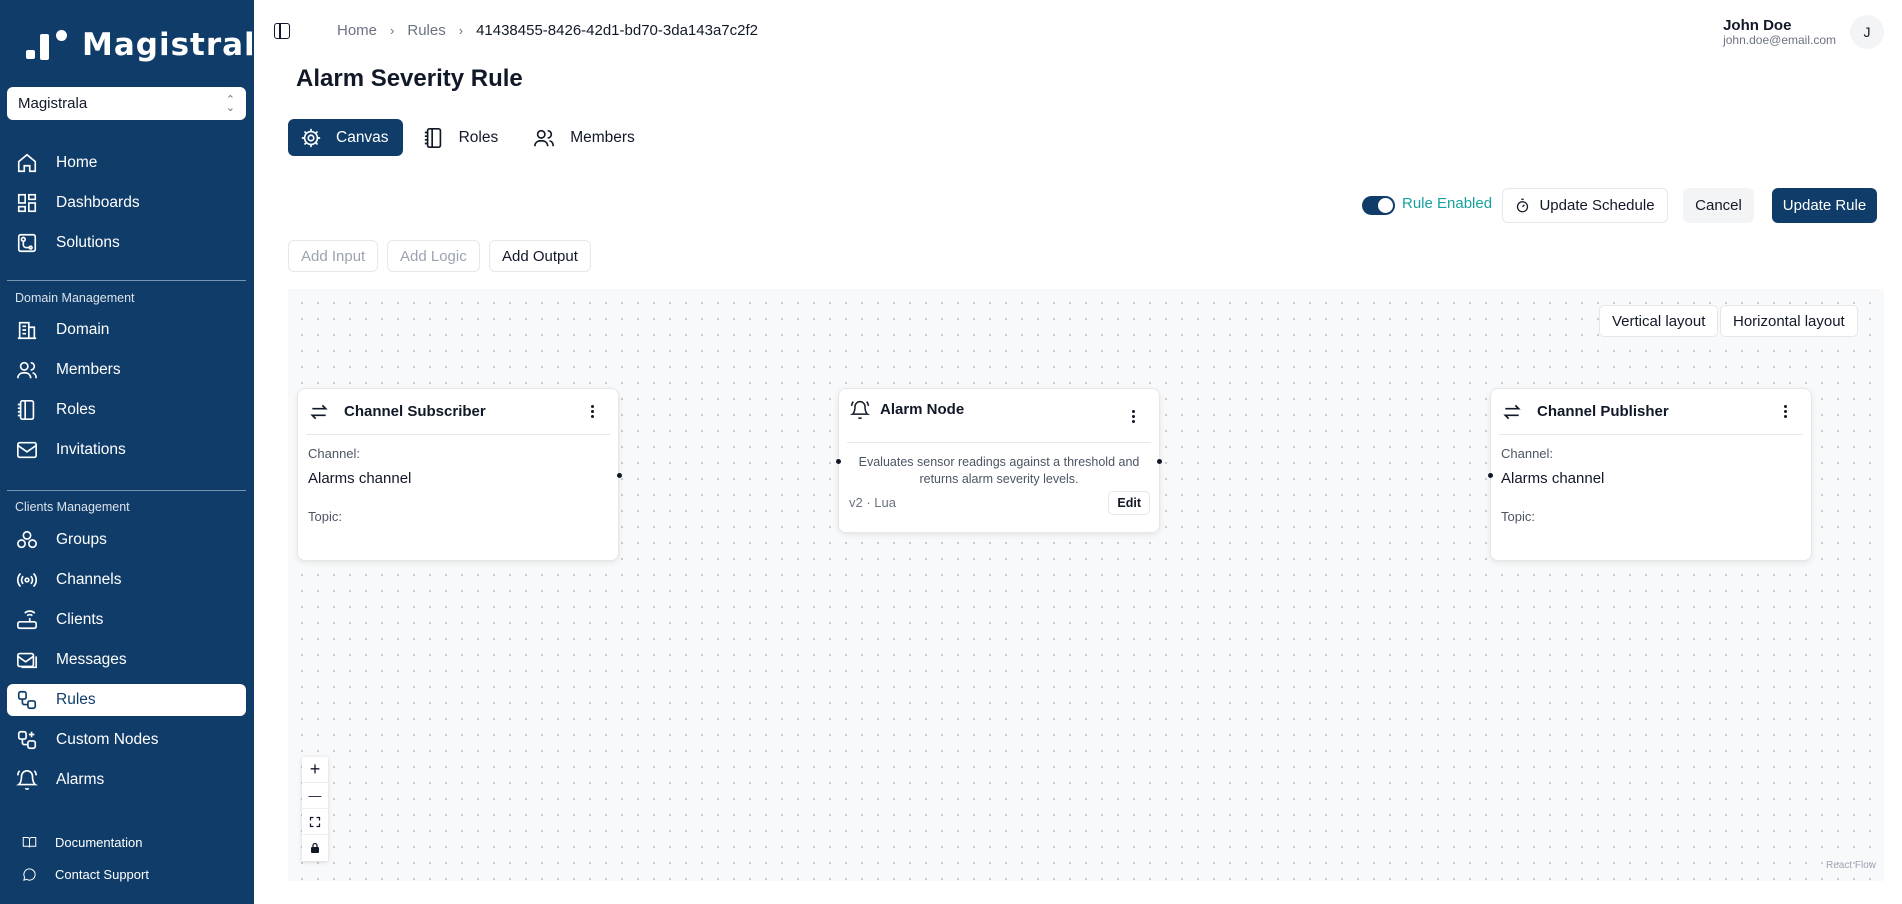 The height and width of the screenshot is (904, 1902). I want to click on building-icon, so click(27, 330).